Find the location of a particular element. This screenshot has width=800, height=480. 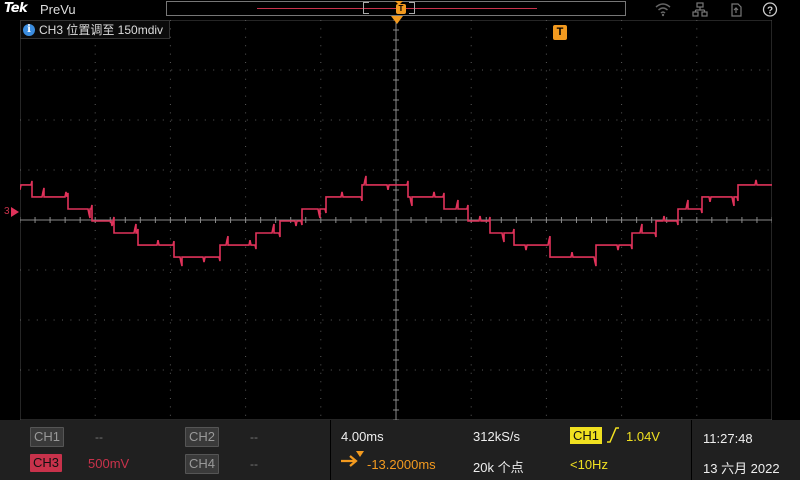

ch2-button: CH2 is located at coordinates (202, 437).